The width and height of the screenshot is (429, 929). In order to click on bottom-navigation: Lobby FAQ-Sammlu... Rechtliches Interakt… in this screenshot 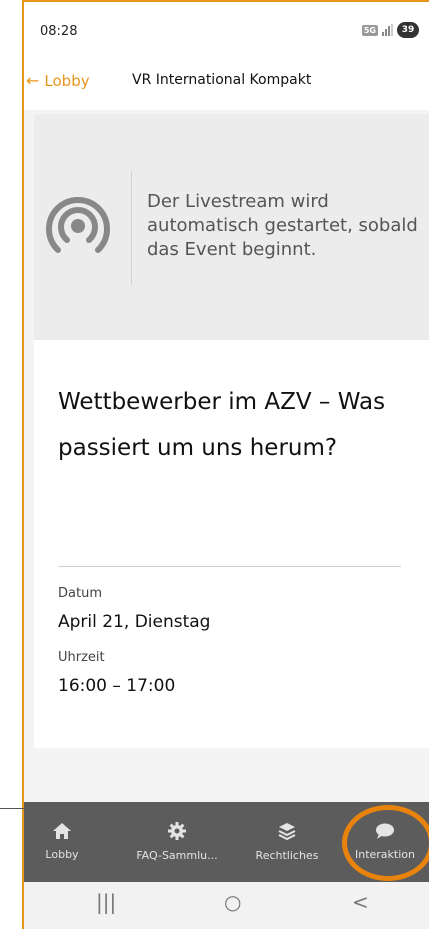, I will do `click(226, 842)`.